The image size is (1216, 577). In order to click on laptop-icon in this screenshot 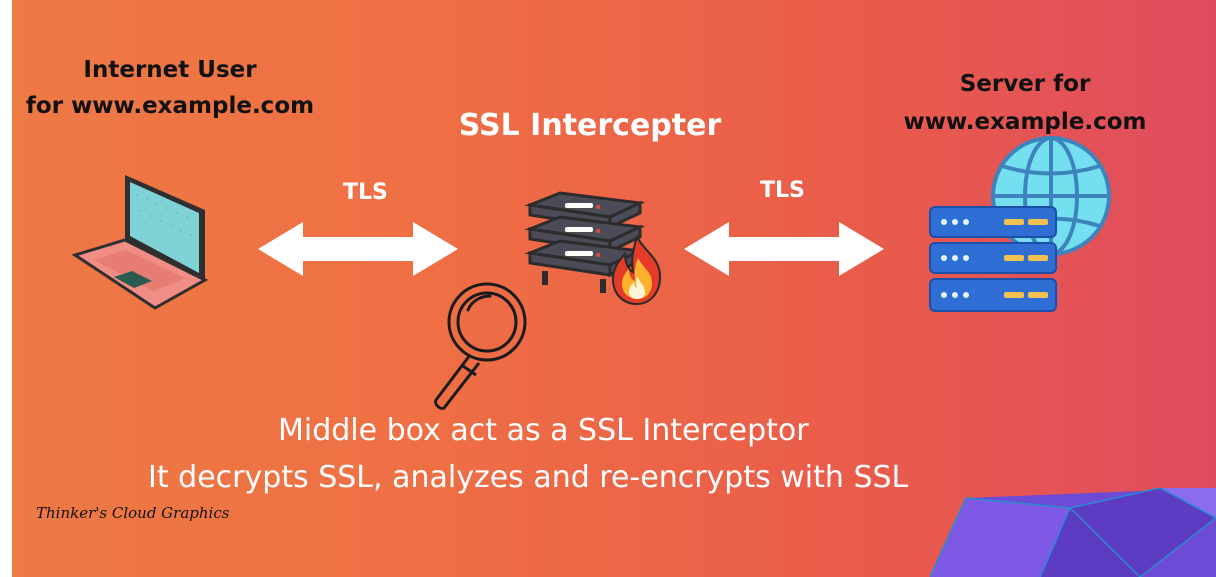, I will do `click(140, 242)`.